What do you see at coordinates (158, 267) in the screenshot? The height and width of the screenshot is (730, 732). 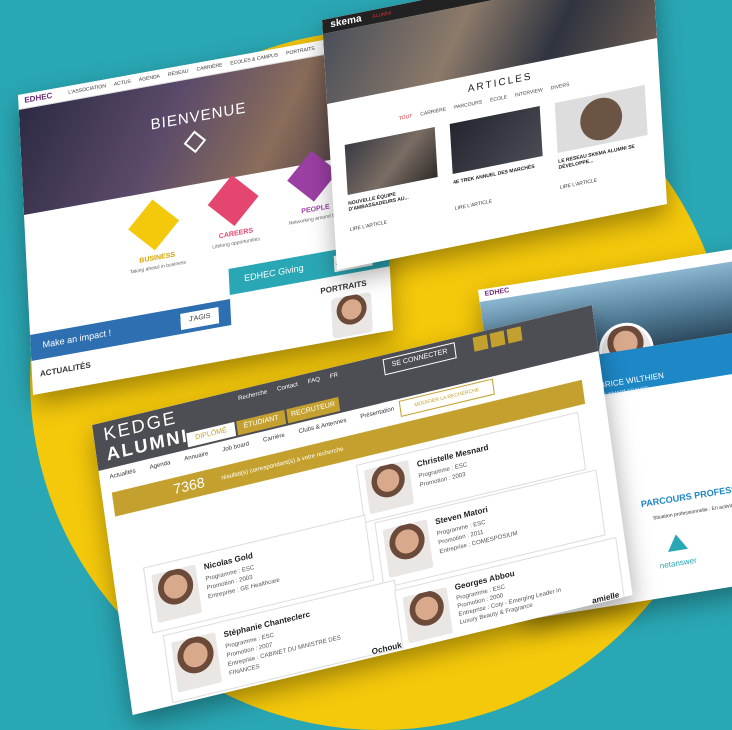 I see `pillar-business-sub: Taking ahead in business` at bounding box center [158, 267].